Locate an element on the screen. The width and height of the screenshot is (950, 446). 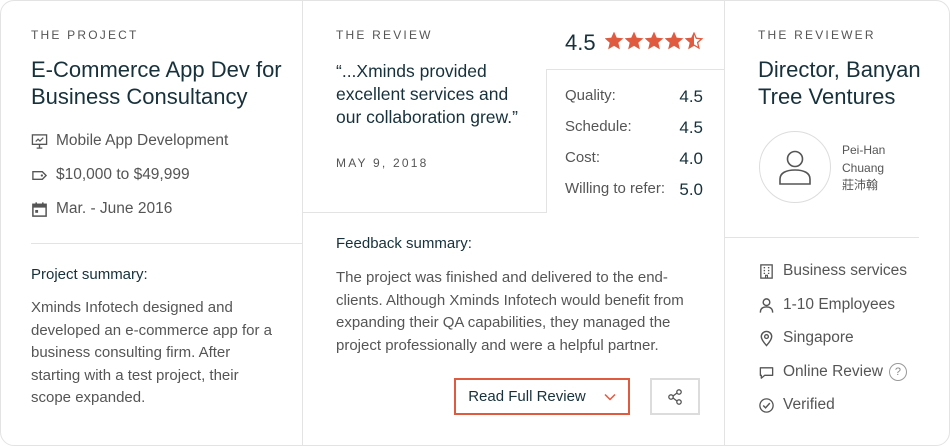
quote-line: our collaboration grew.” is located at coordinates (427, 117).